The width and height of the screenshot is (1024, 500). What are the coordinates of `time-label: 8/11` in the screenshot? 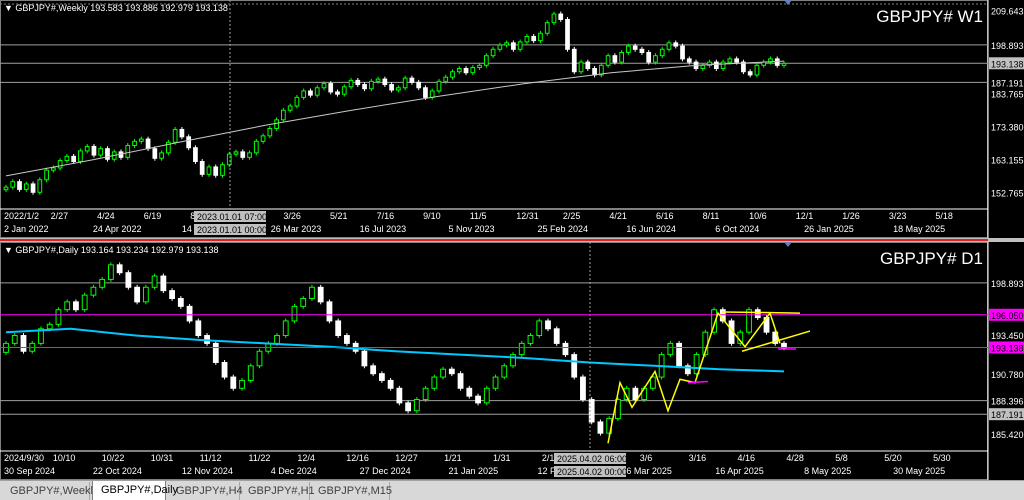 It's located at (711, 216).